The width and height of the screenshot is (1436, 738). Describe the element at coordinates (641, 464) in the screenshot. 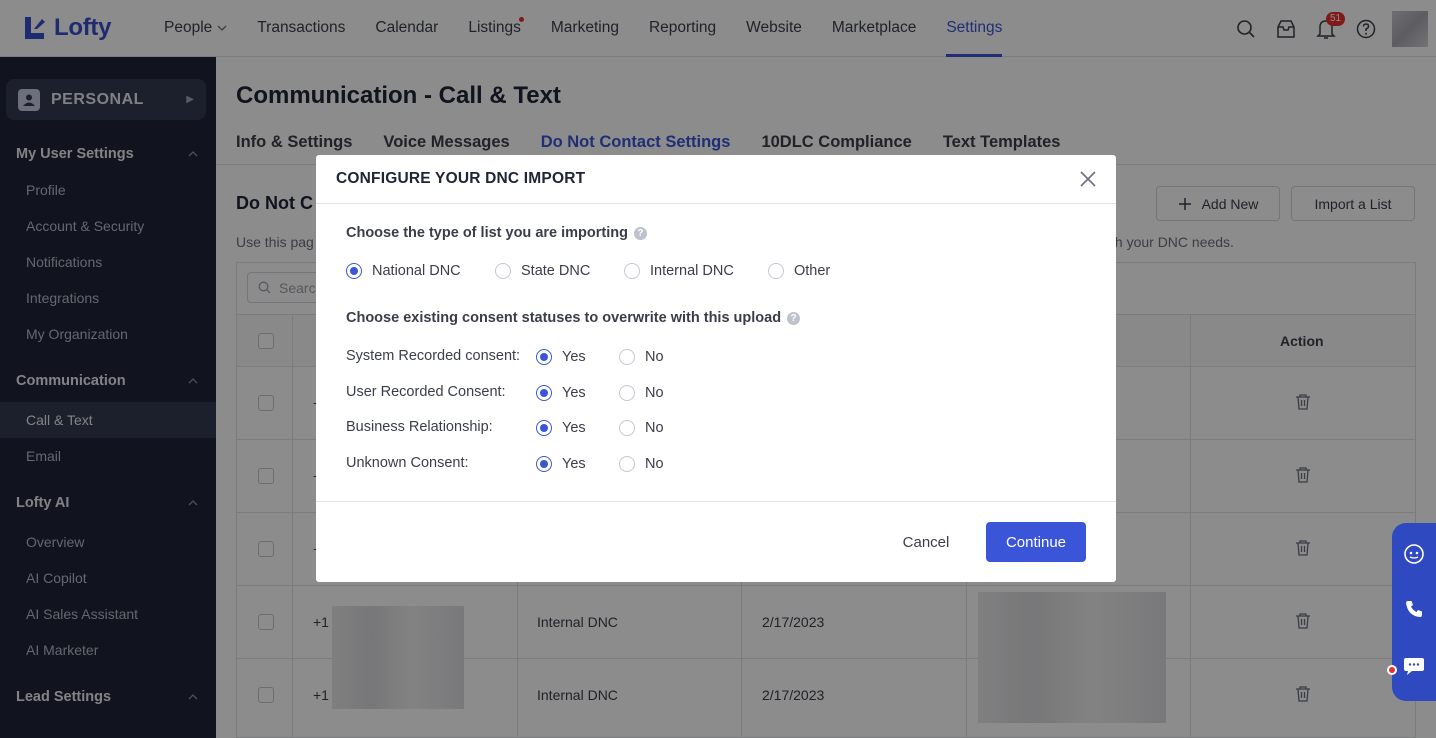

I see `unknown-consent-no: No` at that location.